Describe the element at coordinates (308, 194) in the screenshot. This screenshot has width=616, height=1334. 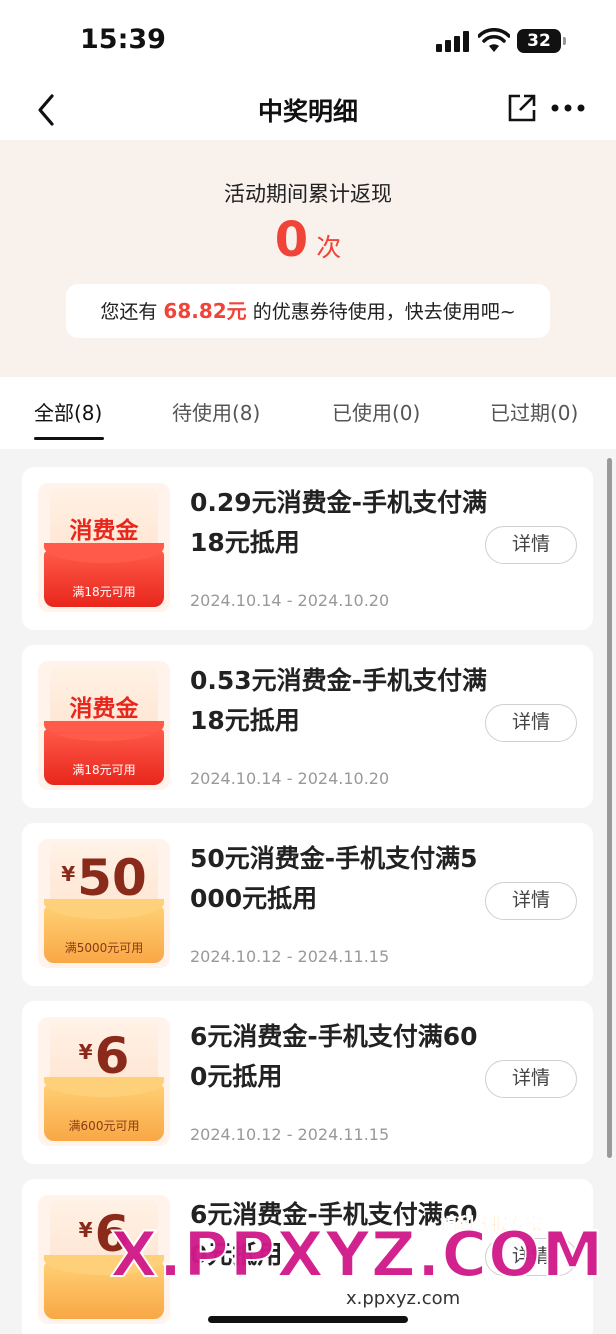
I see `summary-label: 活动期间累计返现` at that location.